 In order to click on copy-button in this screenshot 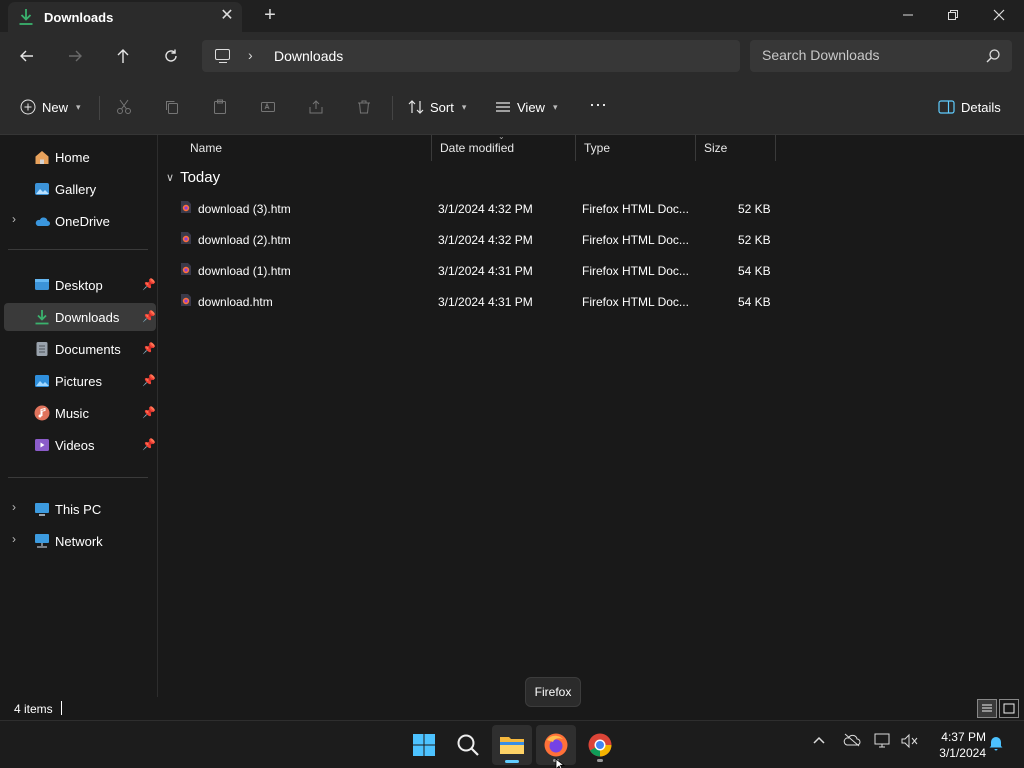, I will do `click(172, 107)`.